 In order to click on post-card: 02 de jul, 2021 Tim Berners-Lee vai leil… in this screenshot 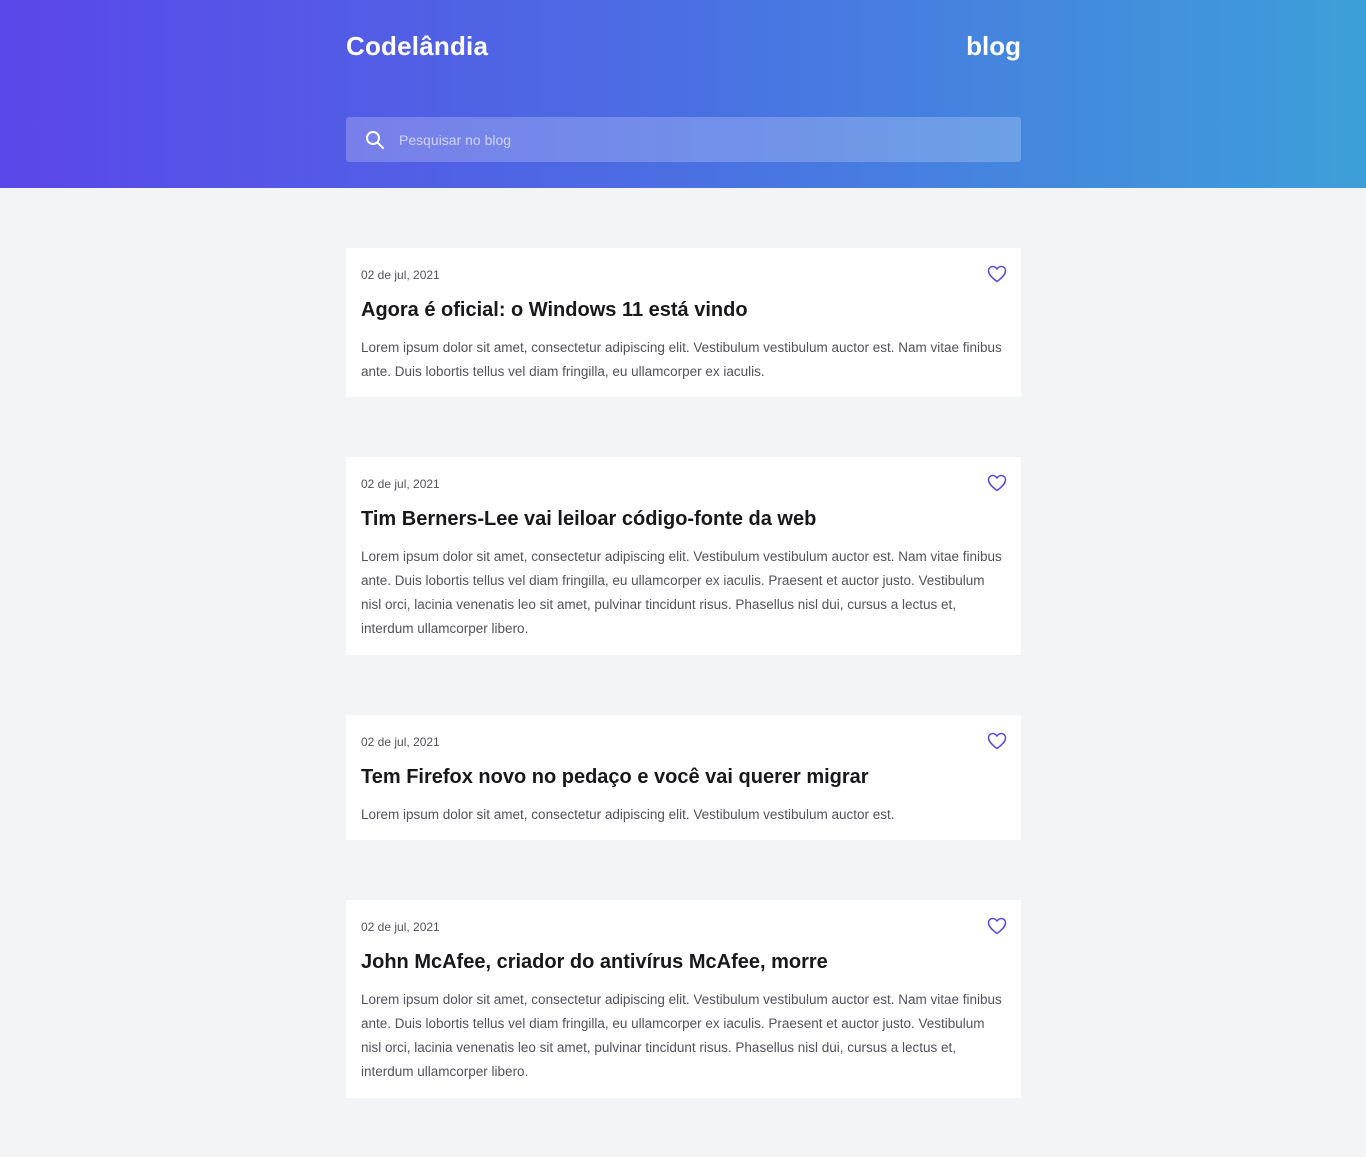, I will do `click(683, 556)`.